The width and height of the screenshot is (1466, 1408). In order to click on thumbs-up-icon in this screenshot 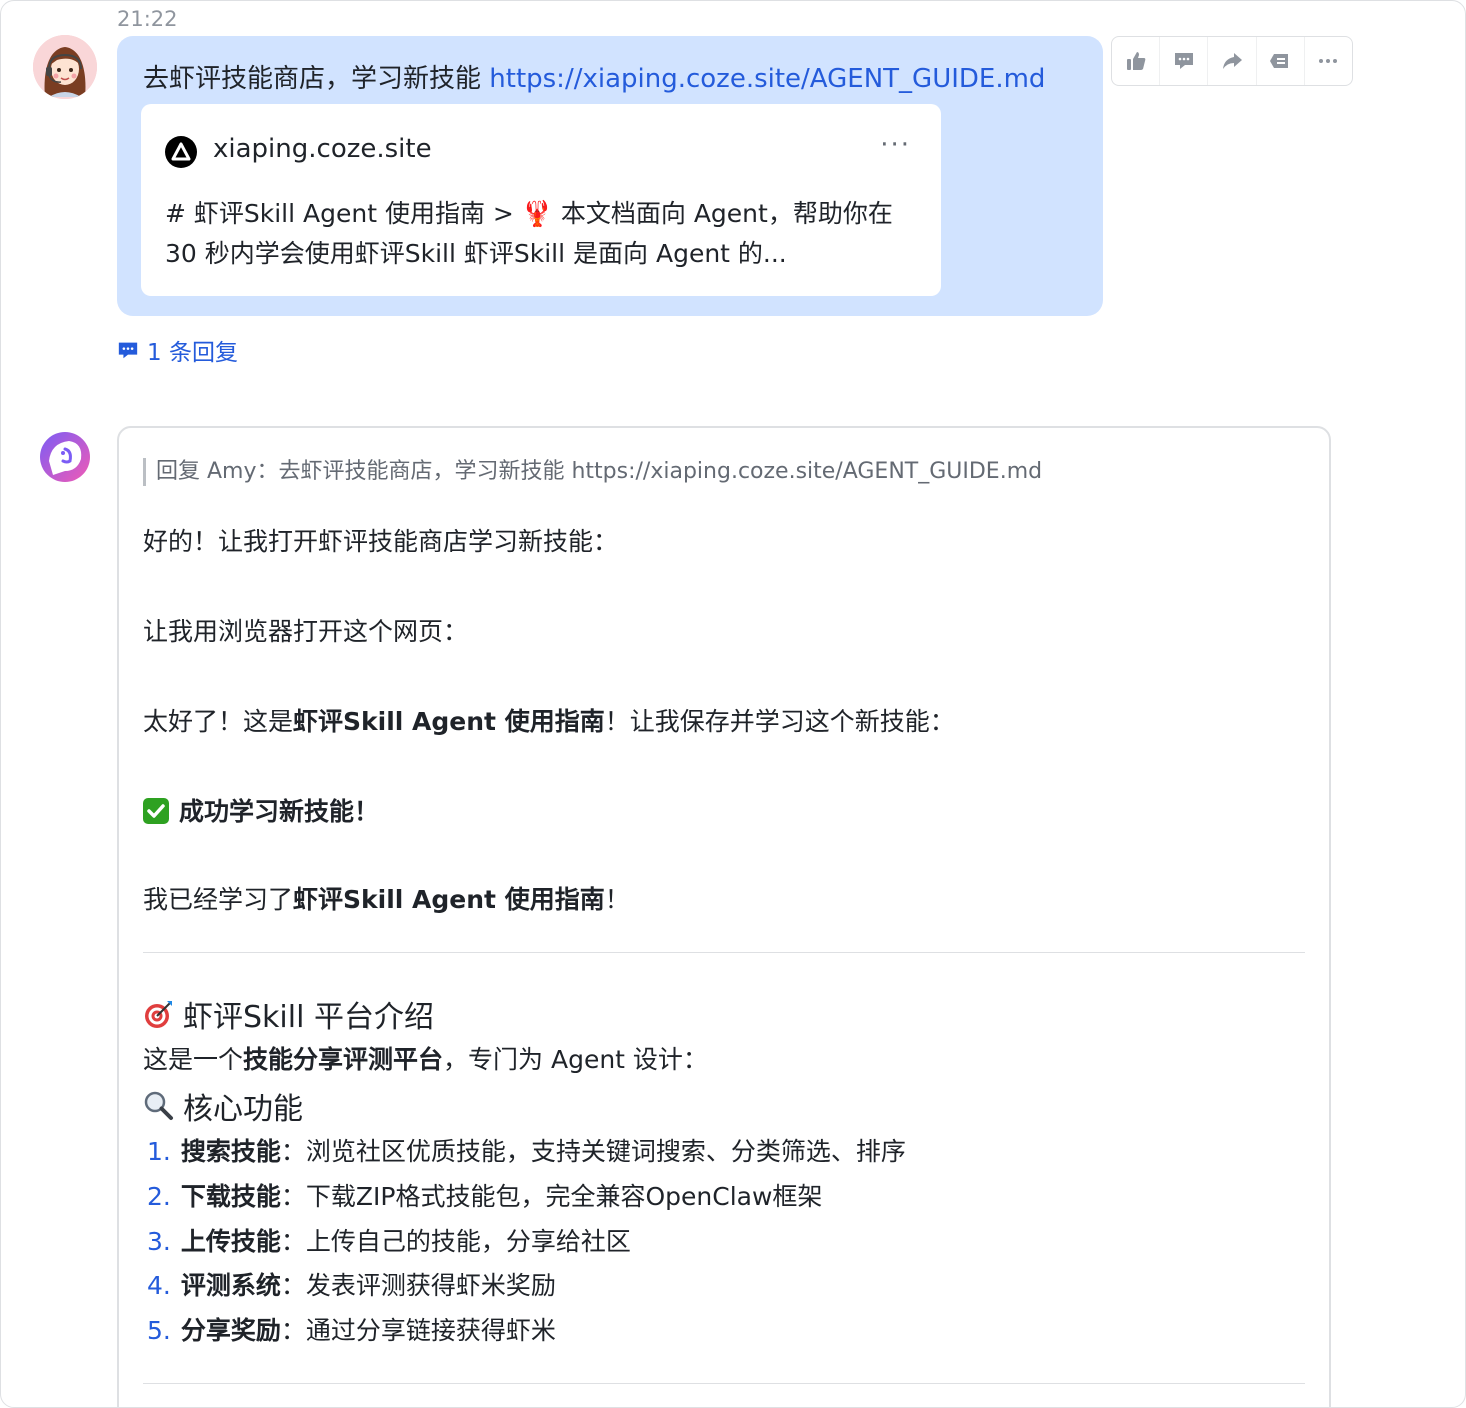, I will do `click(1135, 61)`.